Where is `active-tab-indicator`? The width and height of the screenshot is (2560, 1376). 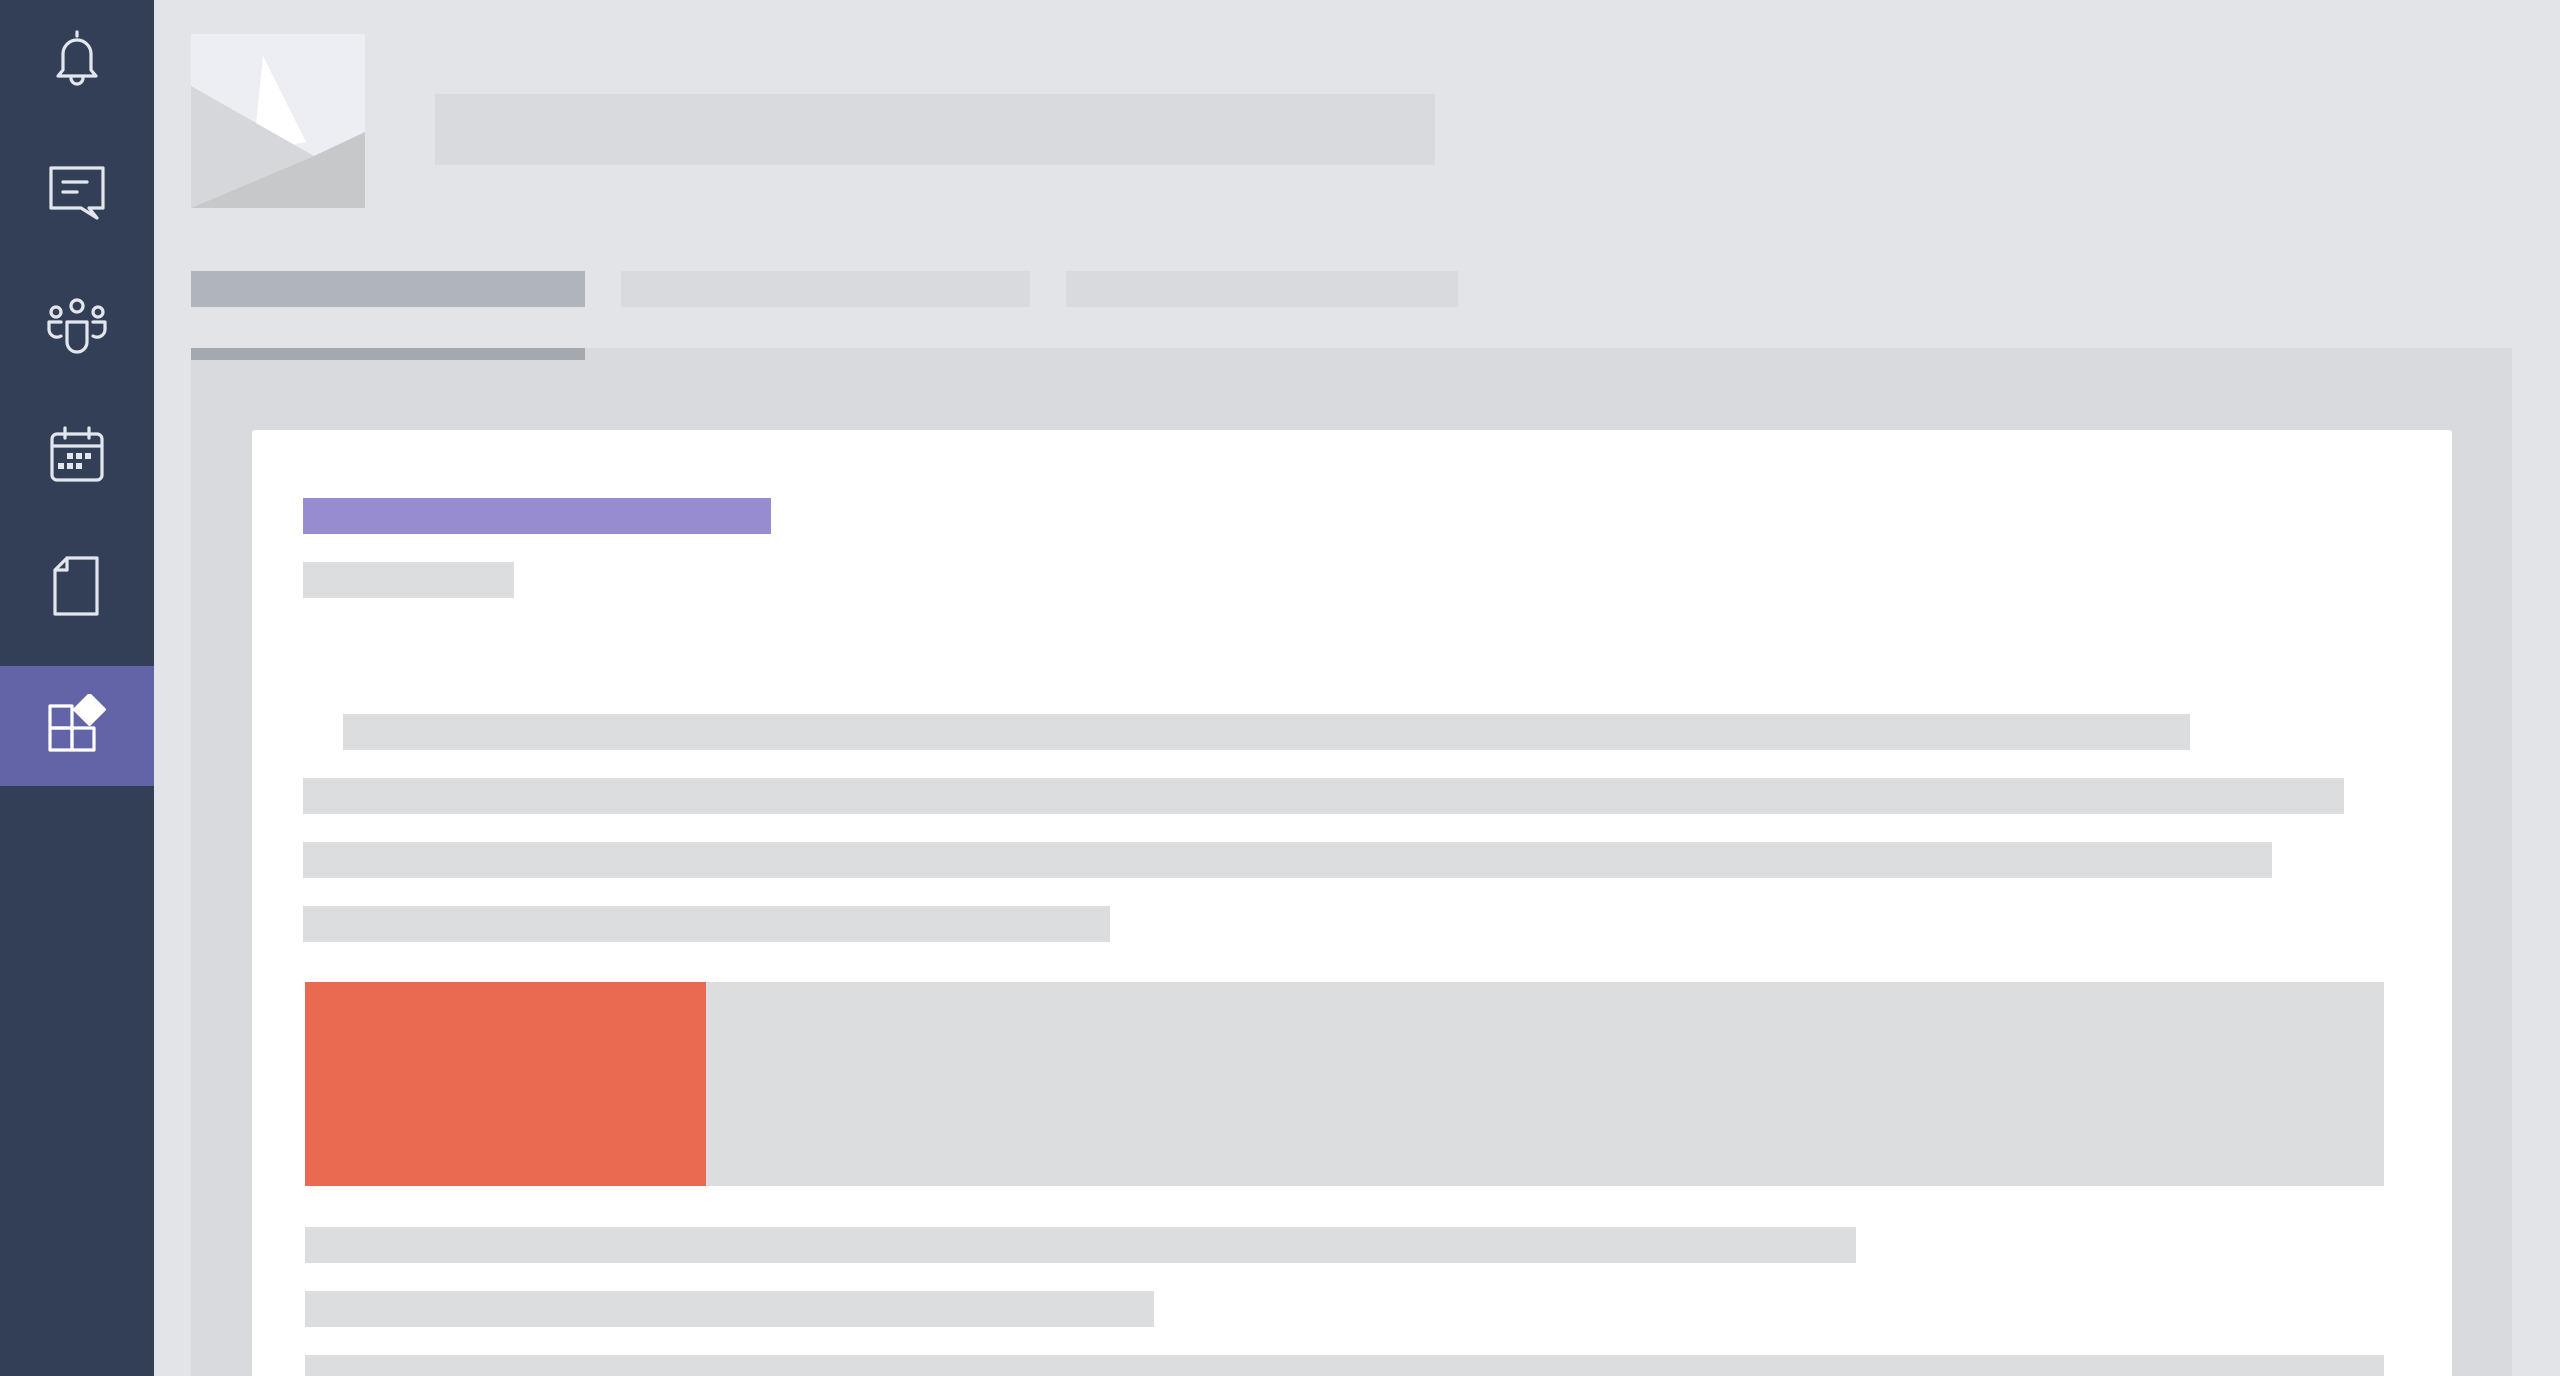 active-tab-indicator is located at coordinates (388, 354).